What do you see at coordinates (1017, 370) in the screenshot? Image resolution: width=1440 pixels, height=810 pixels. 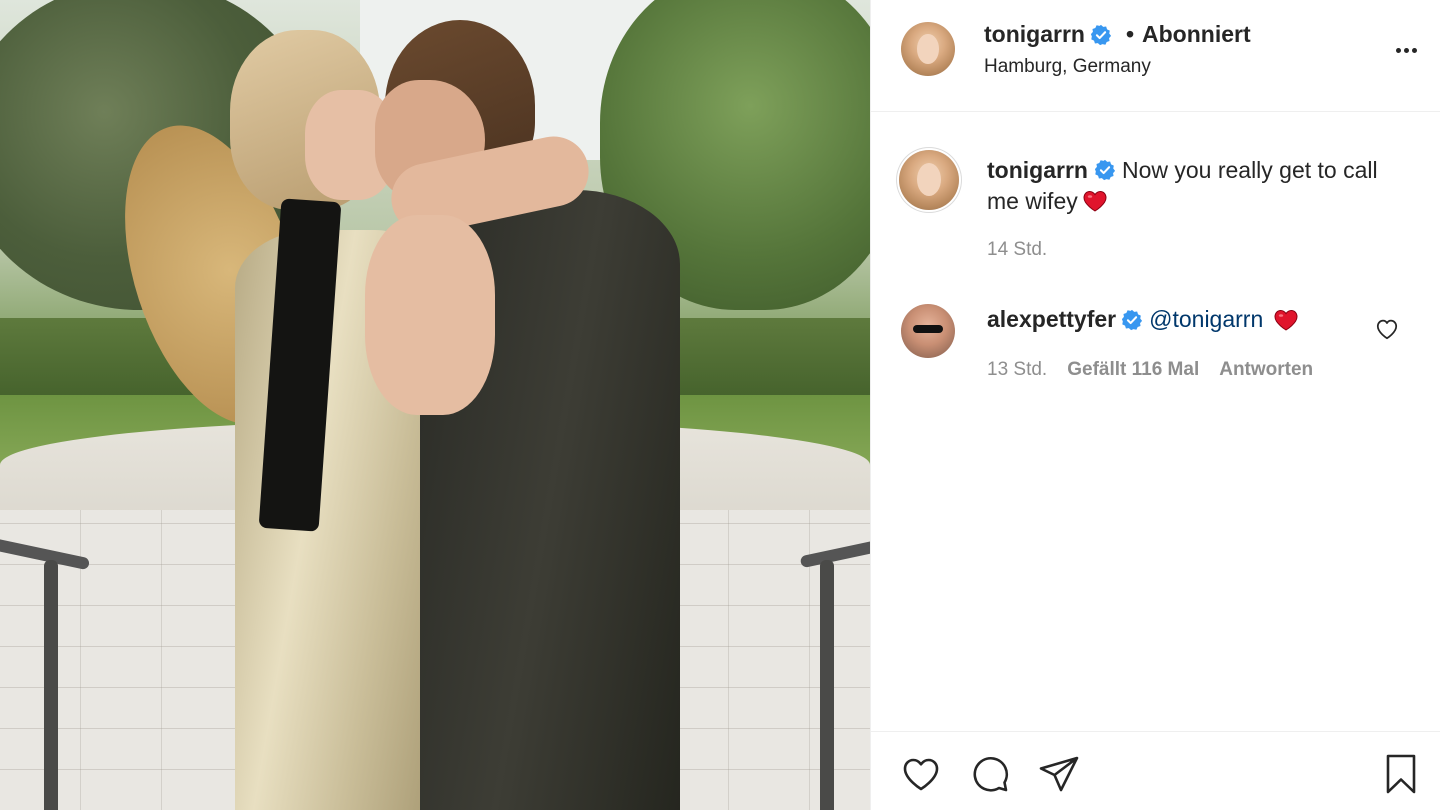 I see `comment-timestamp: 13 Std.` at bounding box center [1017, 370].